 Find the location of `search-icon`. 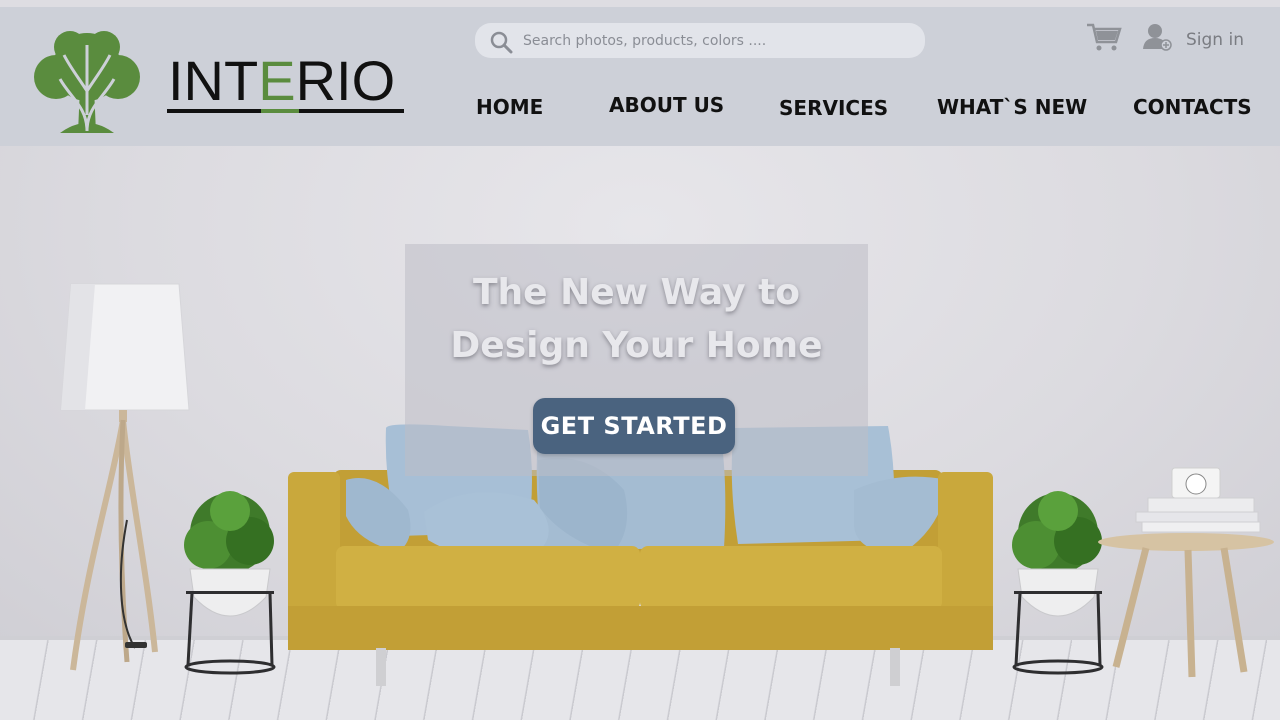

search-icon is located at coordinates (501, 42).